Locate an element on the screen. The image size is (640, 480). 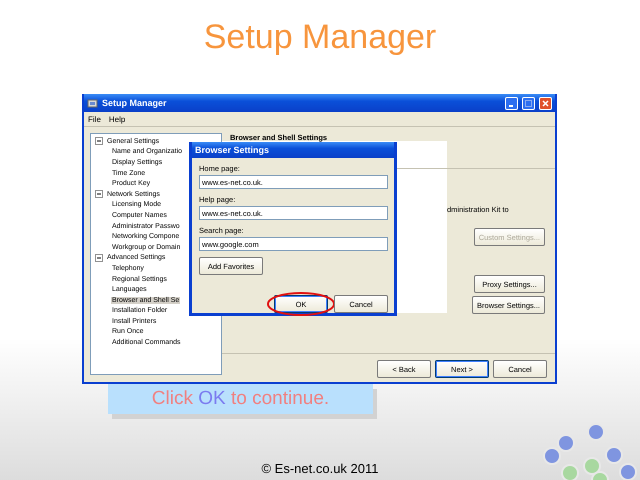
close-button is located at coordinates (545, 103).